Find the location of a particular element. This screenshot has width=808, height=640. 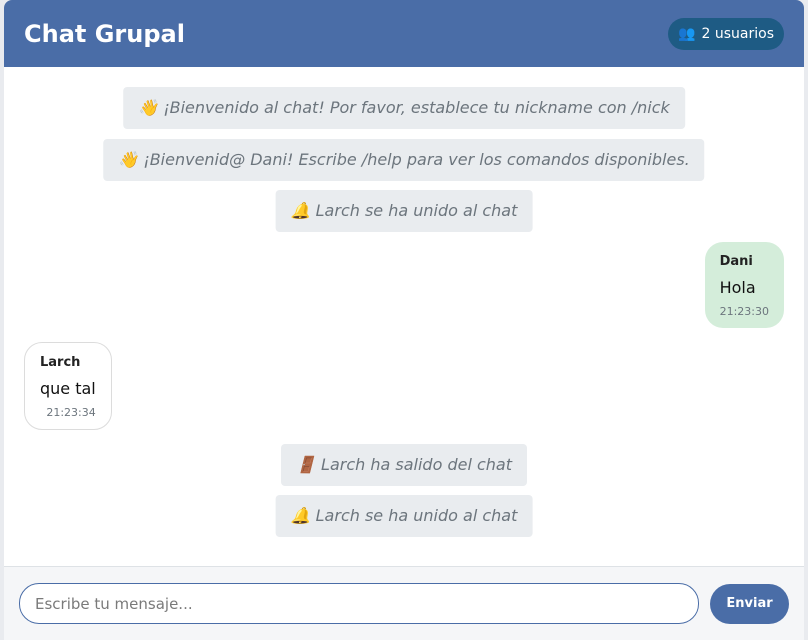

door-icon: 🚪 is located at coordinates (306, 464).